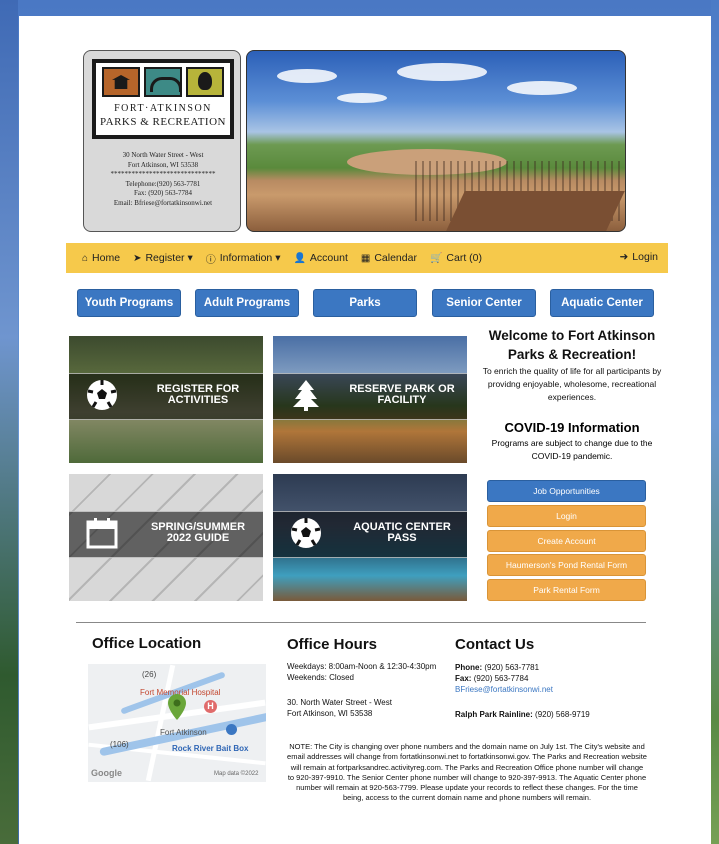 This screenshot has width=719, height=844. What do you see at coordinates (512, 667) in the screenshot?
I see `contact-phone: (920) 563-7781` at bounding box center [512, 667].